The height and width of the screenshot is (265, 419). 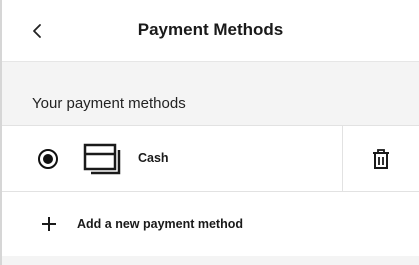 I want to click on page-title: Payment Methods, so click(x=210, y=29).